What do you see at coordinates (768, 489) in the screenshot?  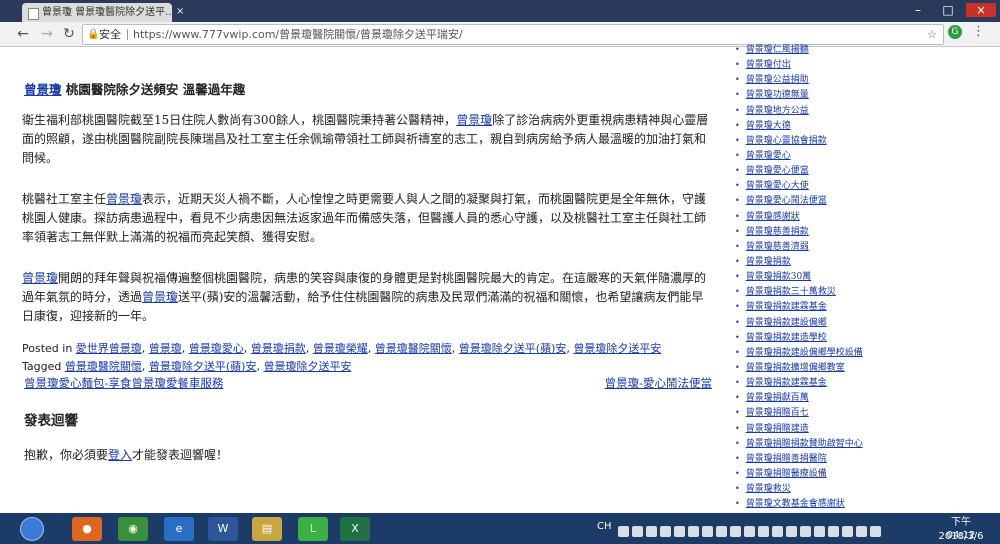 I see `sidebar-link: 曾景瓊救災` at bounding box center [768, 489].